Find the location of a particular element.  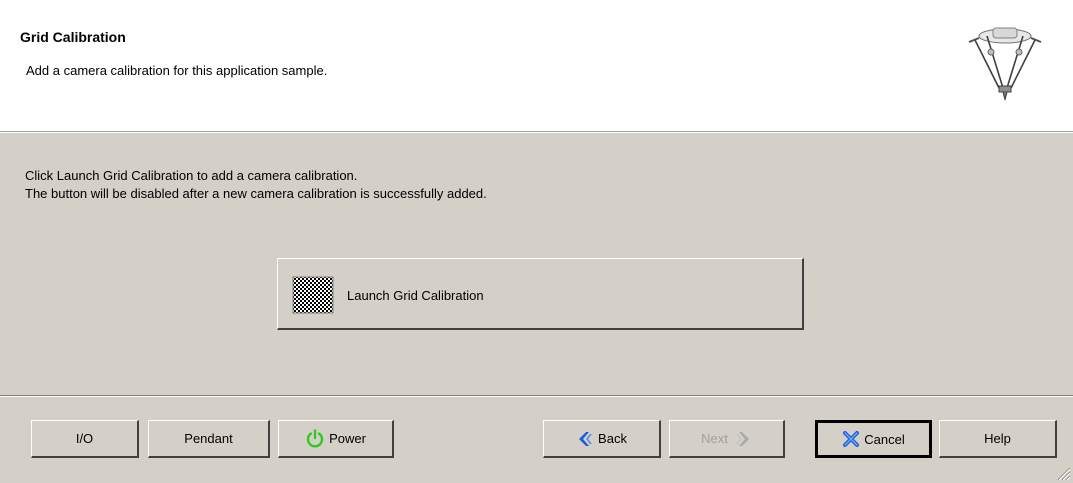

launch-button-label: Launch Grid Calibration is located at coordinates (415, 295).